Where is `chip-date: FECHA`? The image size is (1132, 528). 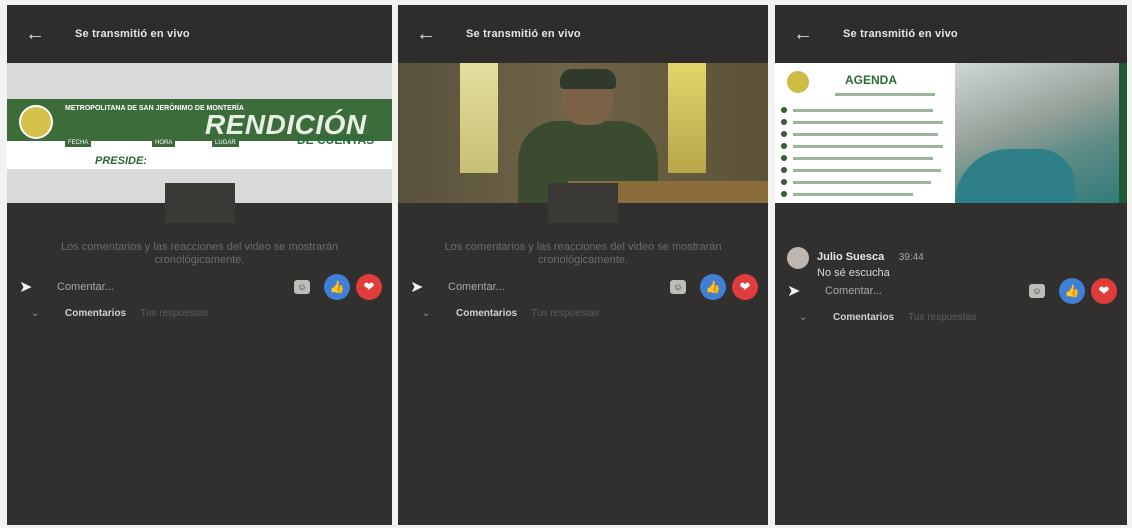 chip-date: FECHA is located at coordinates (78, 143).